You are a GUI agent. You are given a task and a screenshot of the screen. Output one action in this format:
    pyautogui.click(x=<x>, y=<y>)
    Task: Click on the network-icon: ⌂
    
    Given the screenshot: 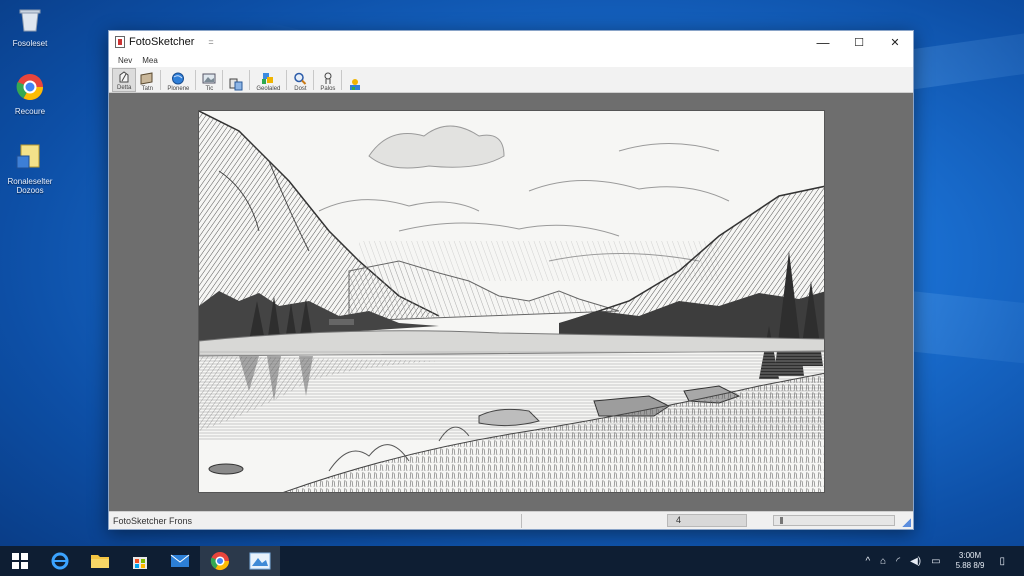 What is the action you would take?
    pyautogui.click(x=883, y=561)
    